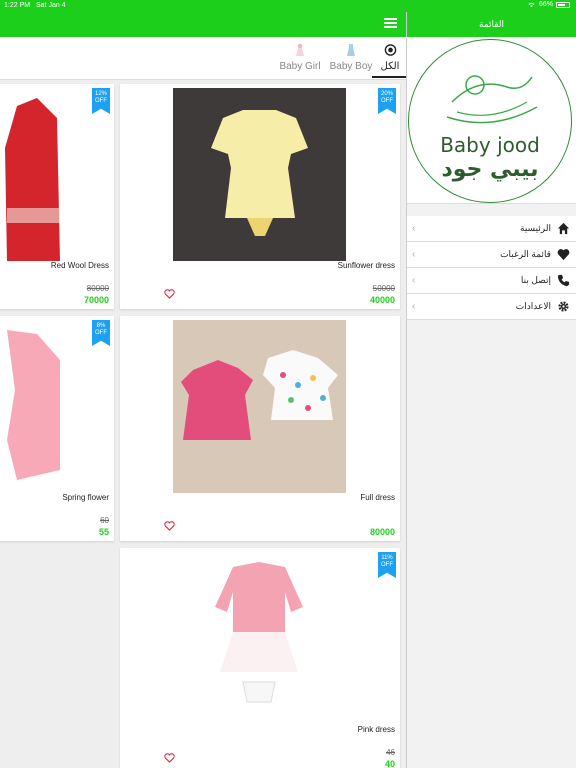 This screenshot has width=576, height=768. Describe the element at coordinates (563, 280) in the screenshot. I see `phone-icon` at that location.